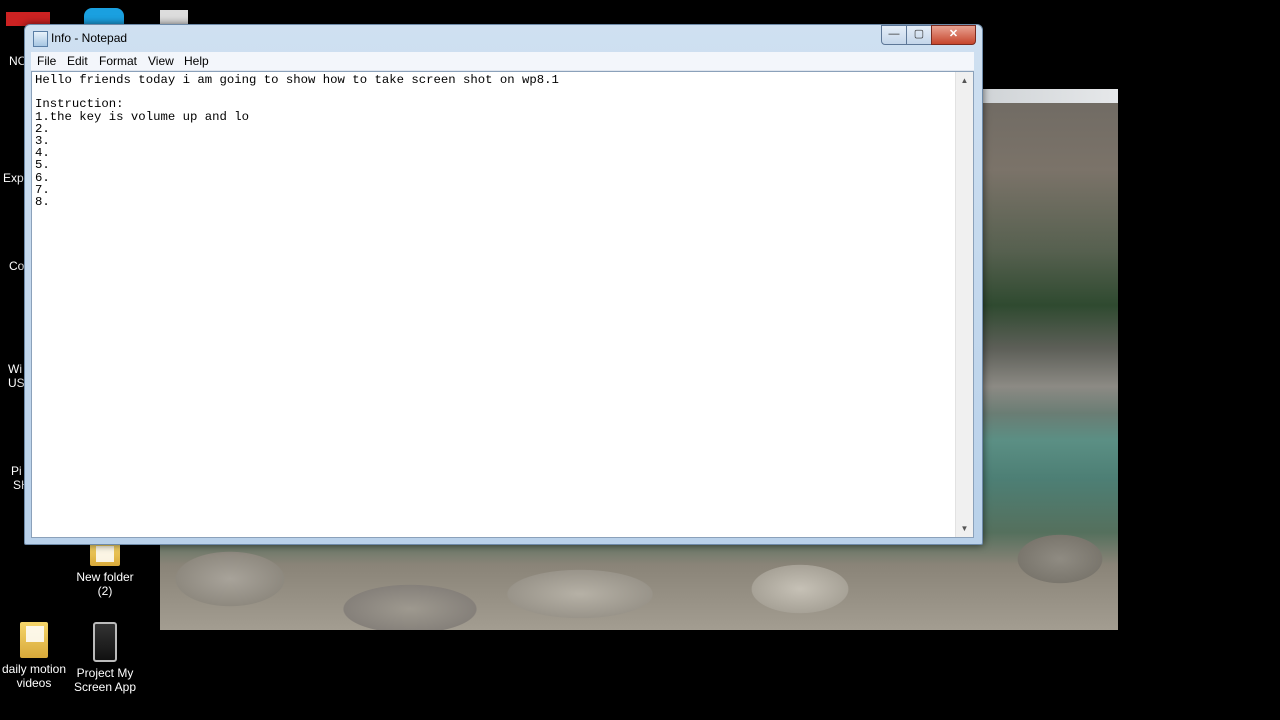 The width and height of the screenshot is (1280, 720). Describe the element at coordinates (105, 680) in the screenshot. I see `desktop-icon-label: Project My Screen App` at that location.